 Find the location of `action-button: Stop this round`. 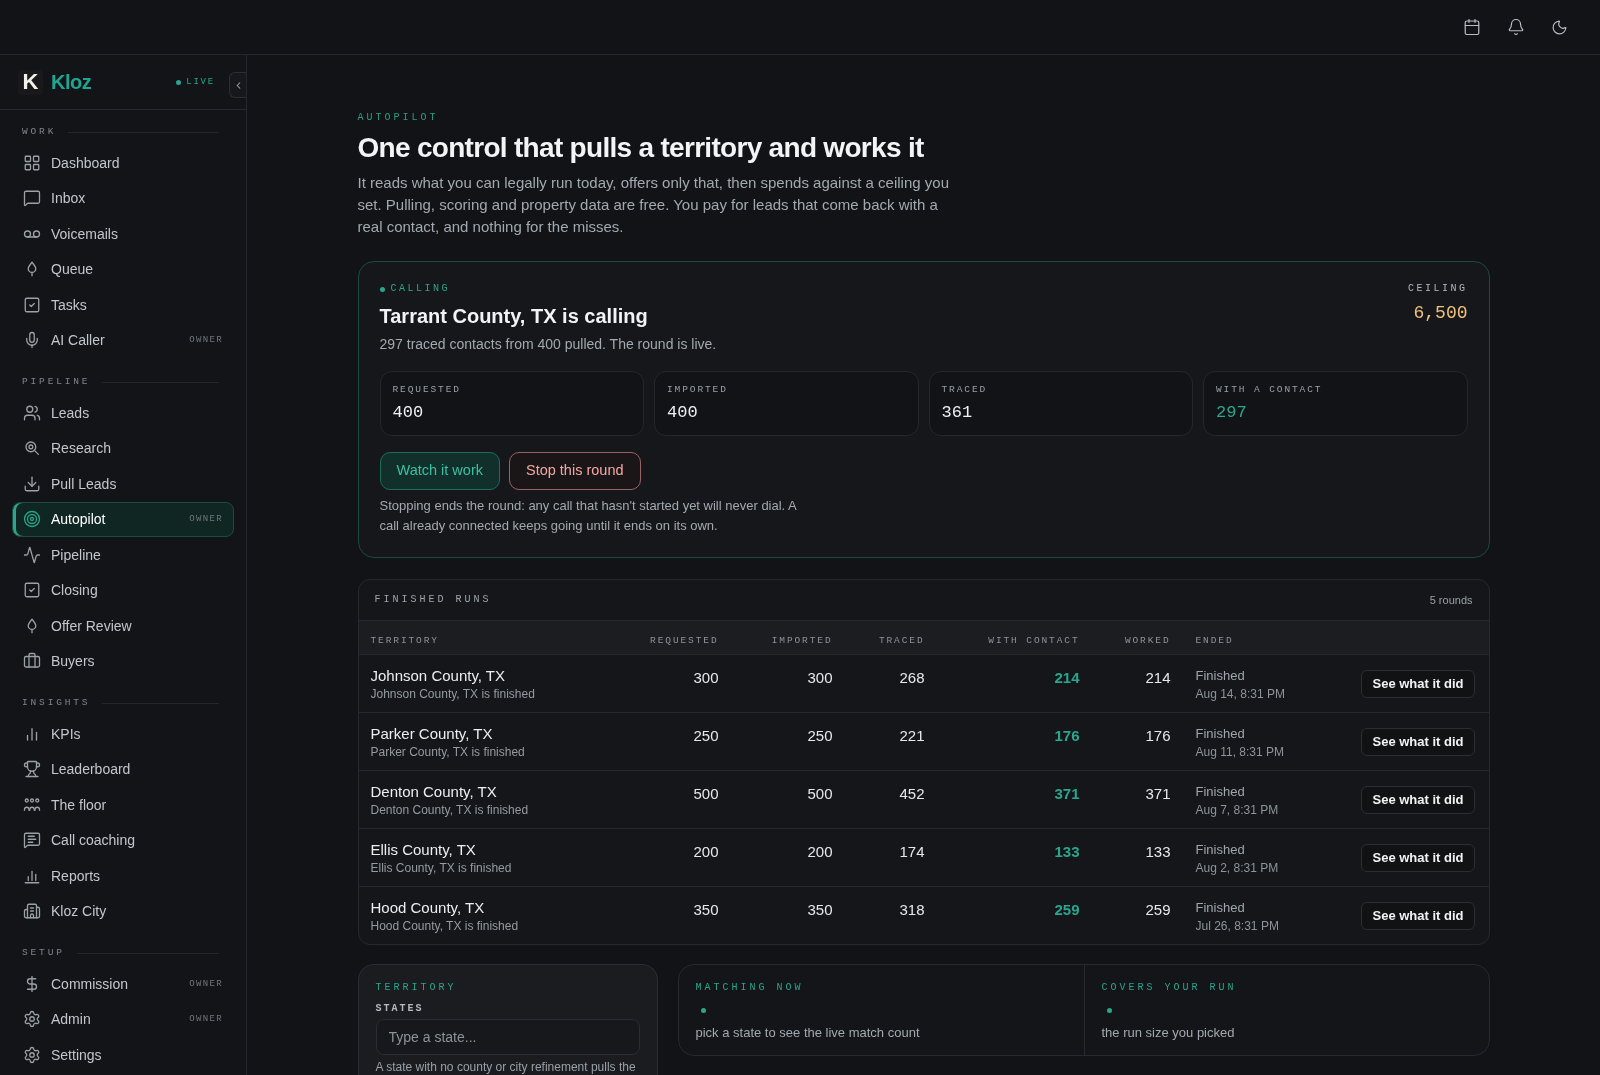

action-button: Stop this round is located at coordinates (575, 471).